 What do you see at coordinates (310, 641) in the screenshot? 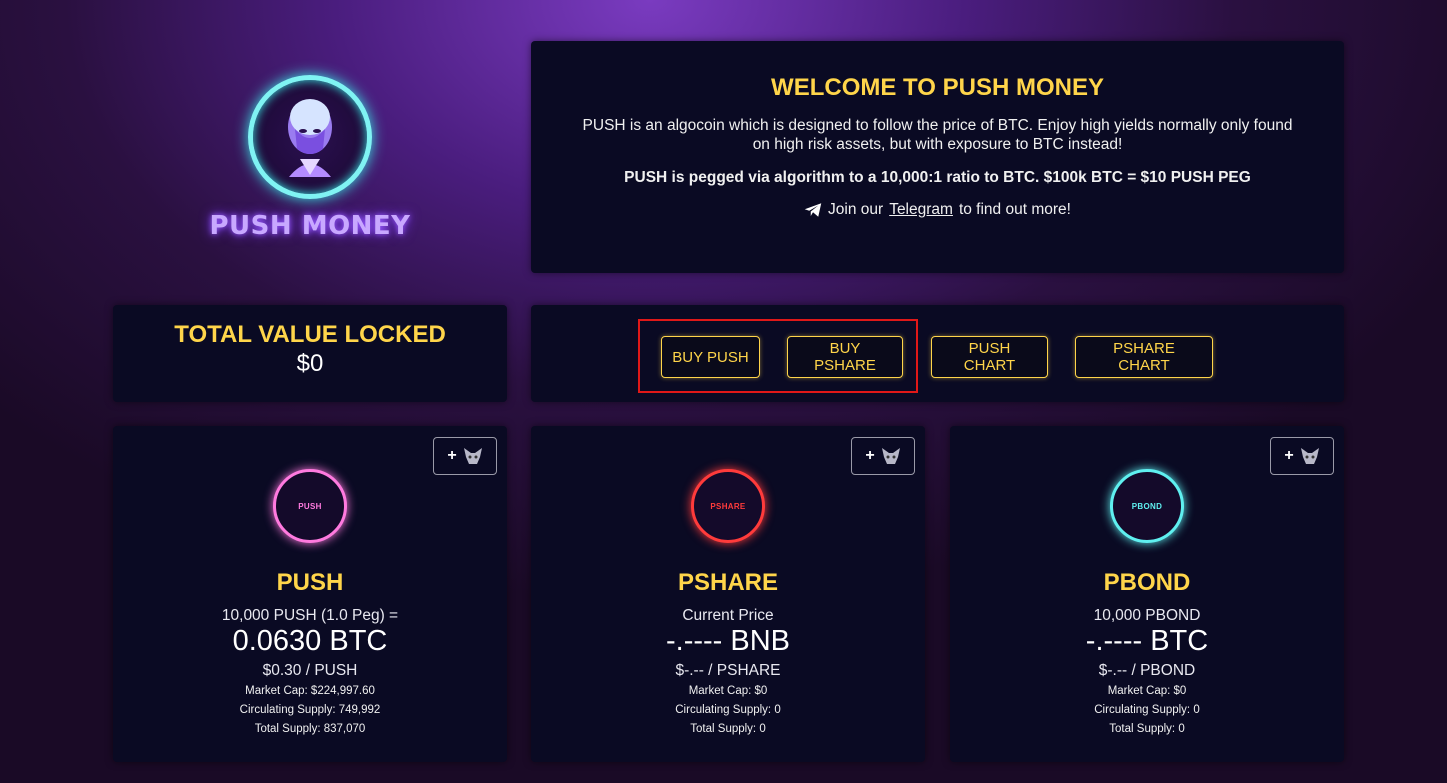
I see `token-price: 0.0630 BTC` at bounding box center [310, 641].